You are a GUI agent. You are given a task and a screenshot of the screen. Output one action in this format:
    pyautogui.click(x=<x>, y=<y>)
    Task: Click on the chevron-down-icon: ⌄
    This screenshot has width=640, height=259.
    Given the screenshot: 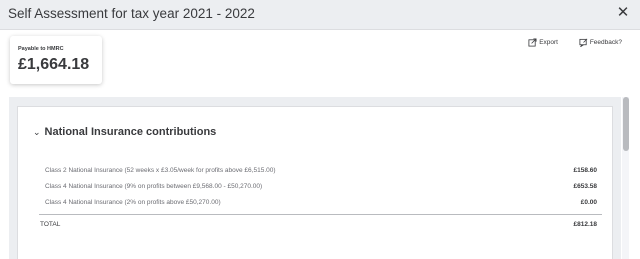 What is the action you would take?
    pyautogui.click(x=37, y=131)
    